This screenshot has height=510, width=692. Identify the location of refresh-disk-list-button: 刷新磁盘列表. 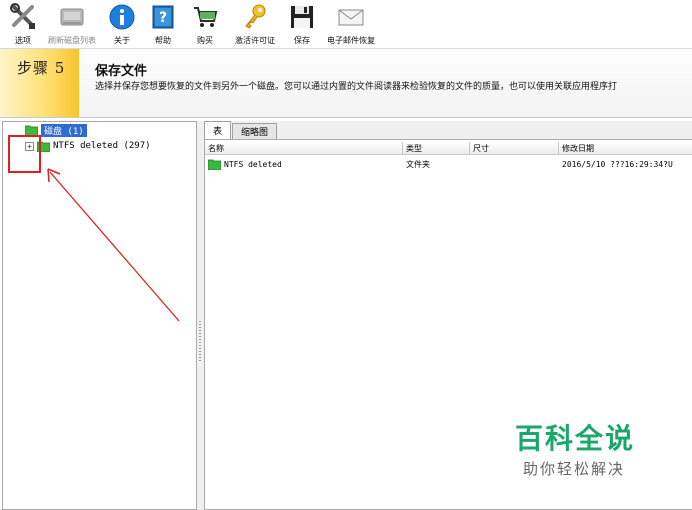
(72, 24).